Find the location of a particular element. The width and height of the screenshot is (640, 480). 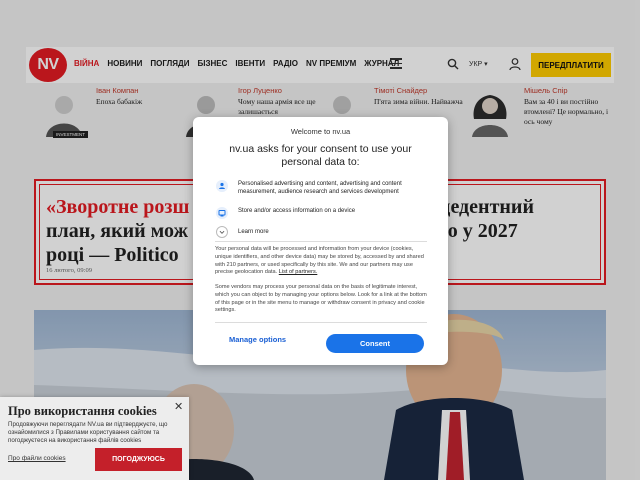

cookie-accept-button: ПОГОДЖУЮСЬ is located at coordinates (138, 459).